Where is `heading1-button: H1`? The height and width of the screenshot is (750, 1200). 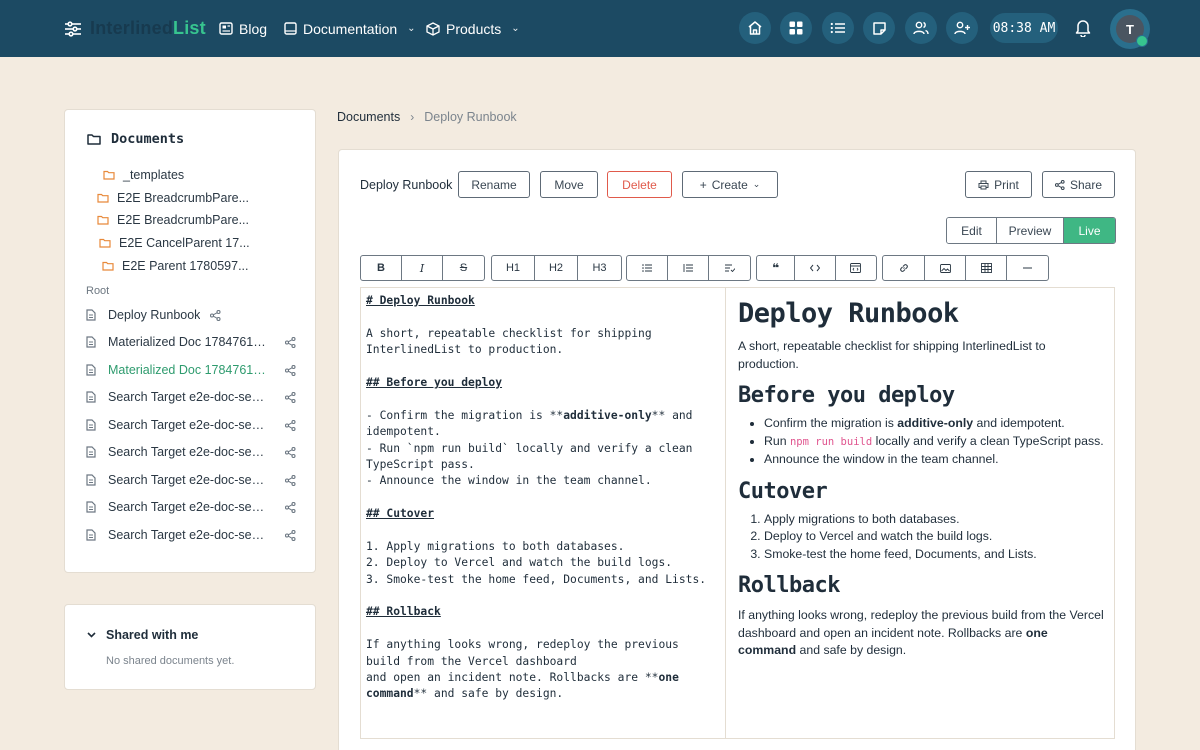
heading1-button: H1 is located at coordinates (513, 268).